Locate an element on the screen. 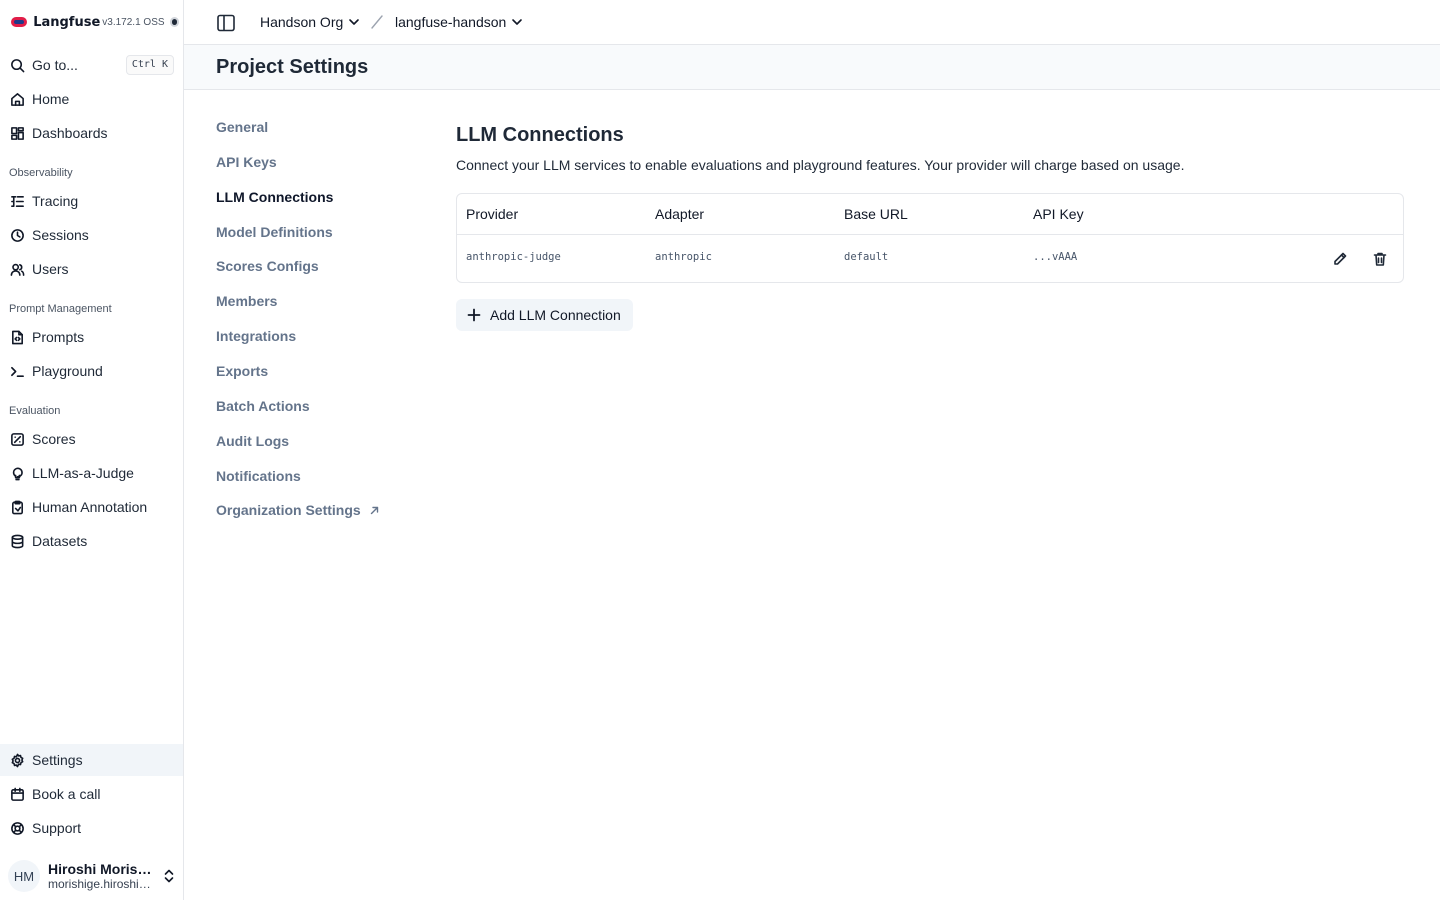 This screenshot has width=1440, height=900. pencil-icon is located at coordinates (1340, 258).